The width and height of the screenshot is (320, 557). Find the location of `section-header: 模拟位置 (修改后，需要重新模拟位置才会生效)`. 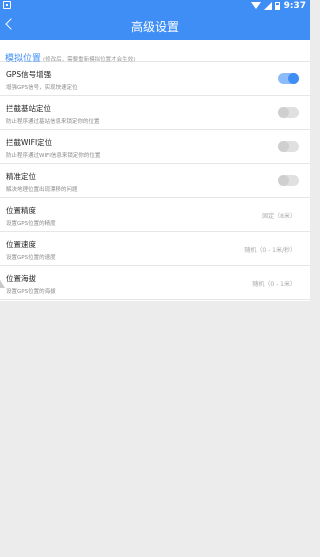

section-header: 模拟位置 (修改后，需要重新模拟位置才会生效) is located at coordinates (155, 52).